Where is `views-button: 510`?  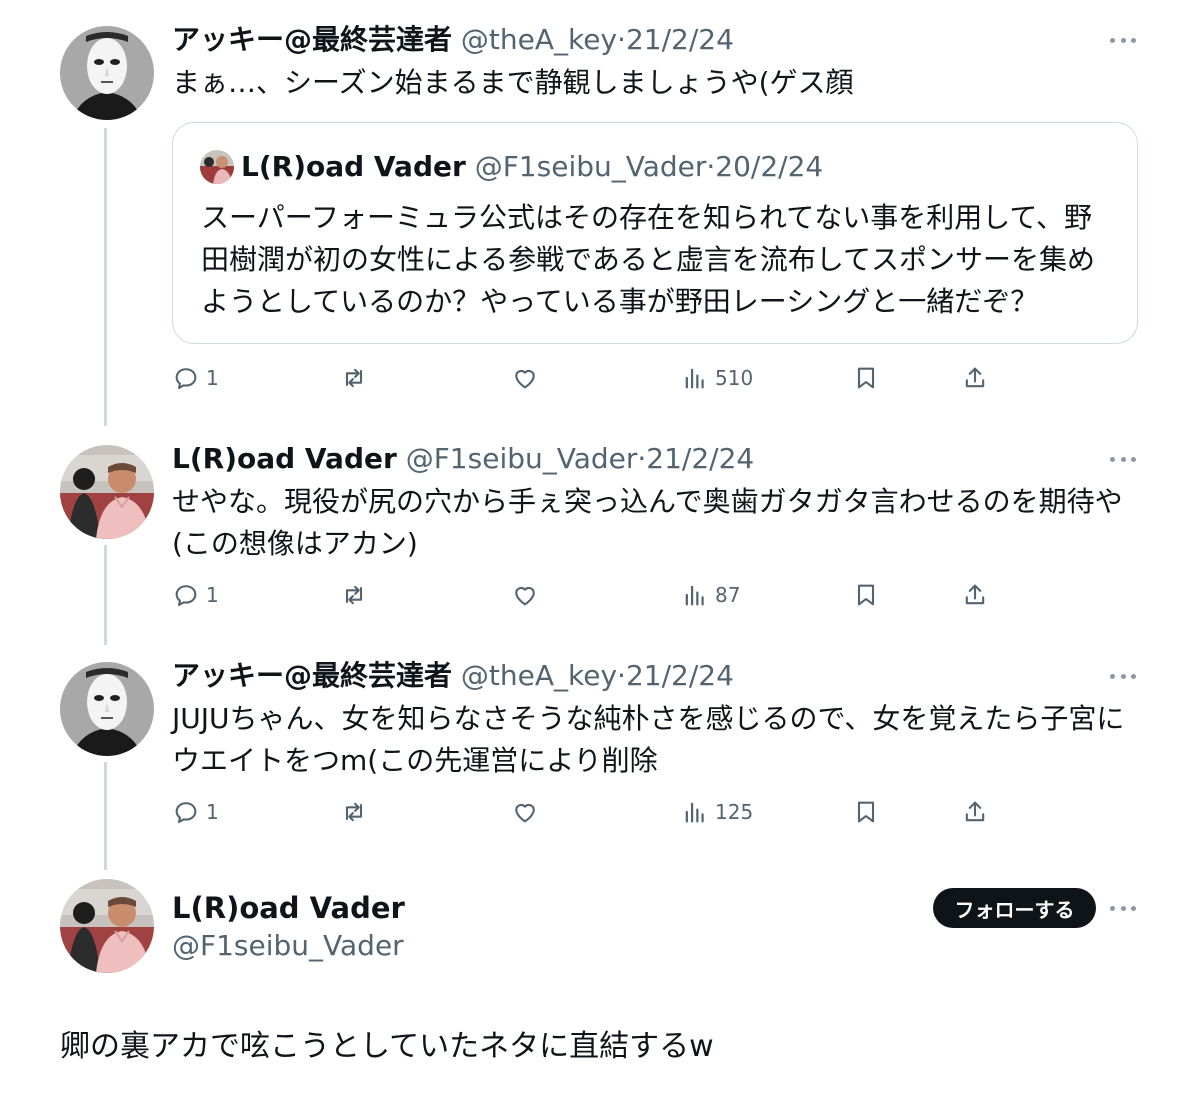
views-button: 510 is located at coordinates (717, 378).